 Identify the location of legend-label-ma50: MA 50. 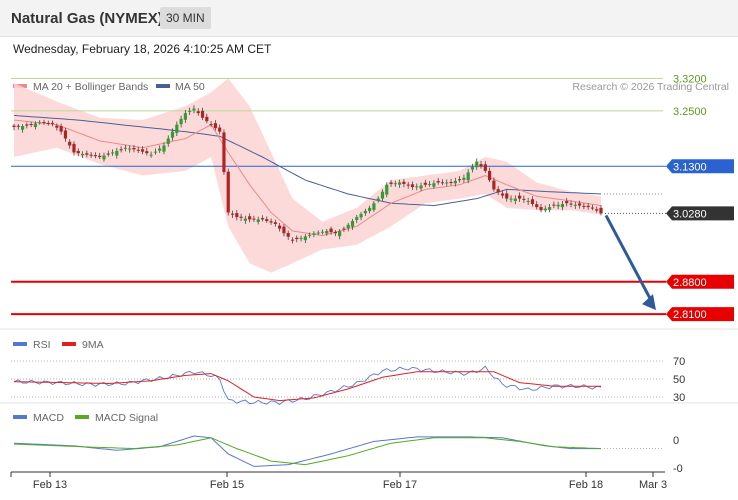
(190, 87).